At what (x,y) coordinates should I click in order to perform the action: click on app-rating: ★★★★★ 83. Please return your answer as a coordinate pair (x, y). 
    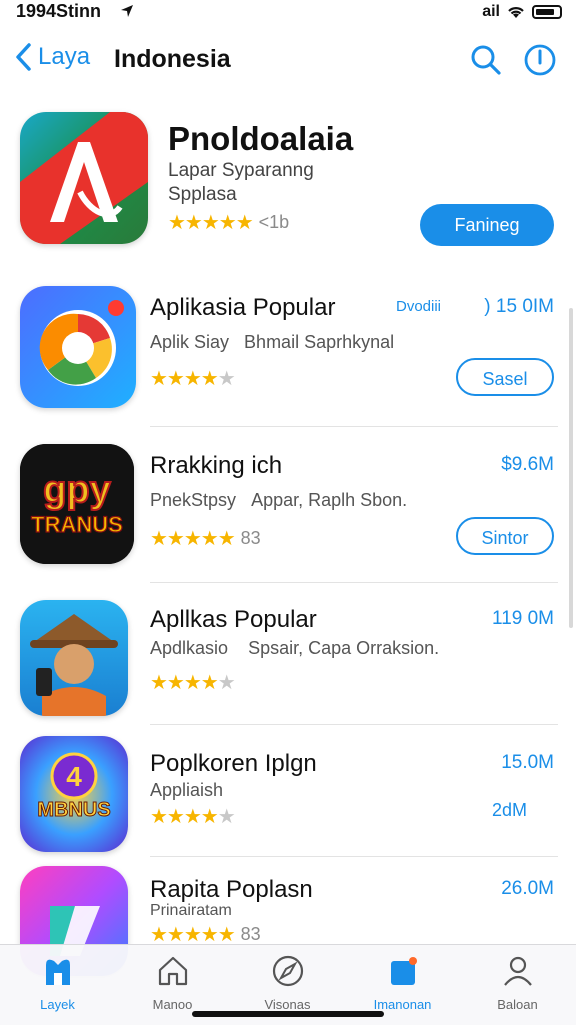
    Looking at the image, I should click on (205, 538).